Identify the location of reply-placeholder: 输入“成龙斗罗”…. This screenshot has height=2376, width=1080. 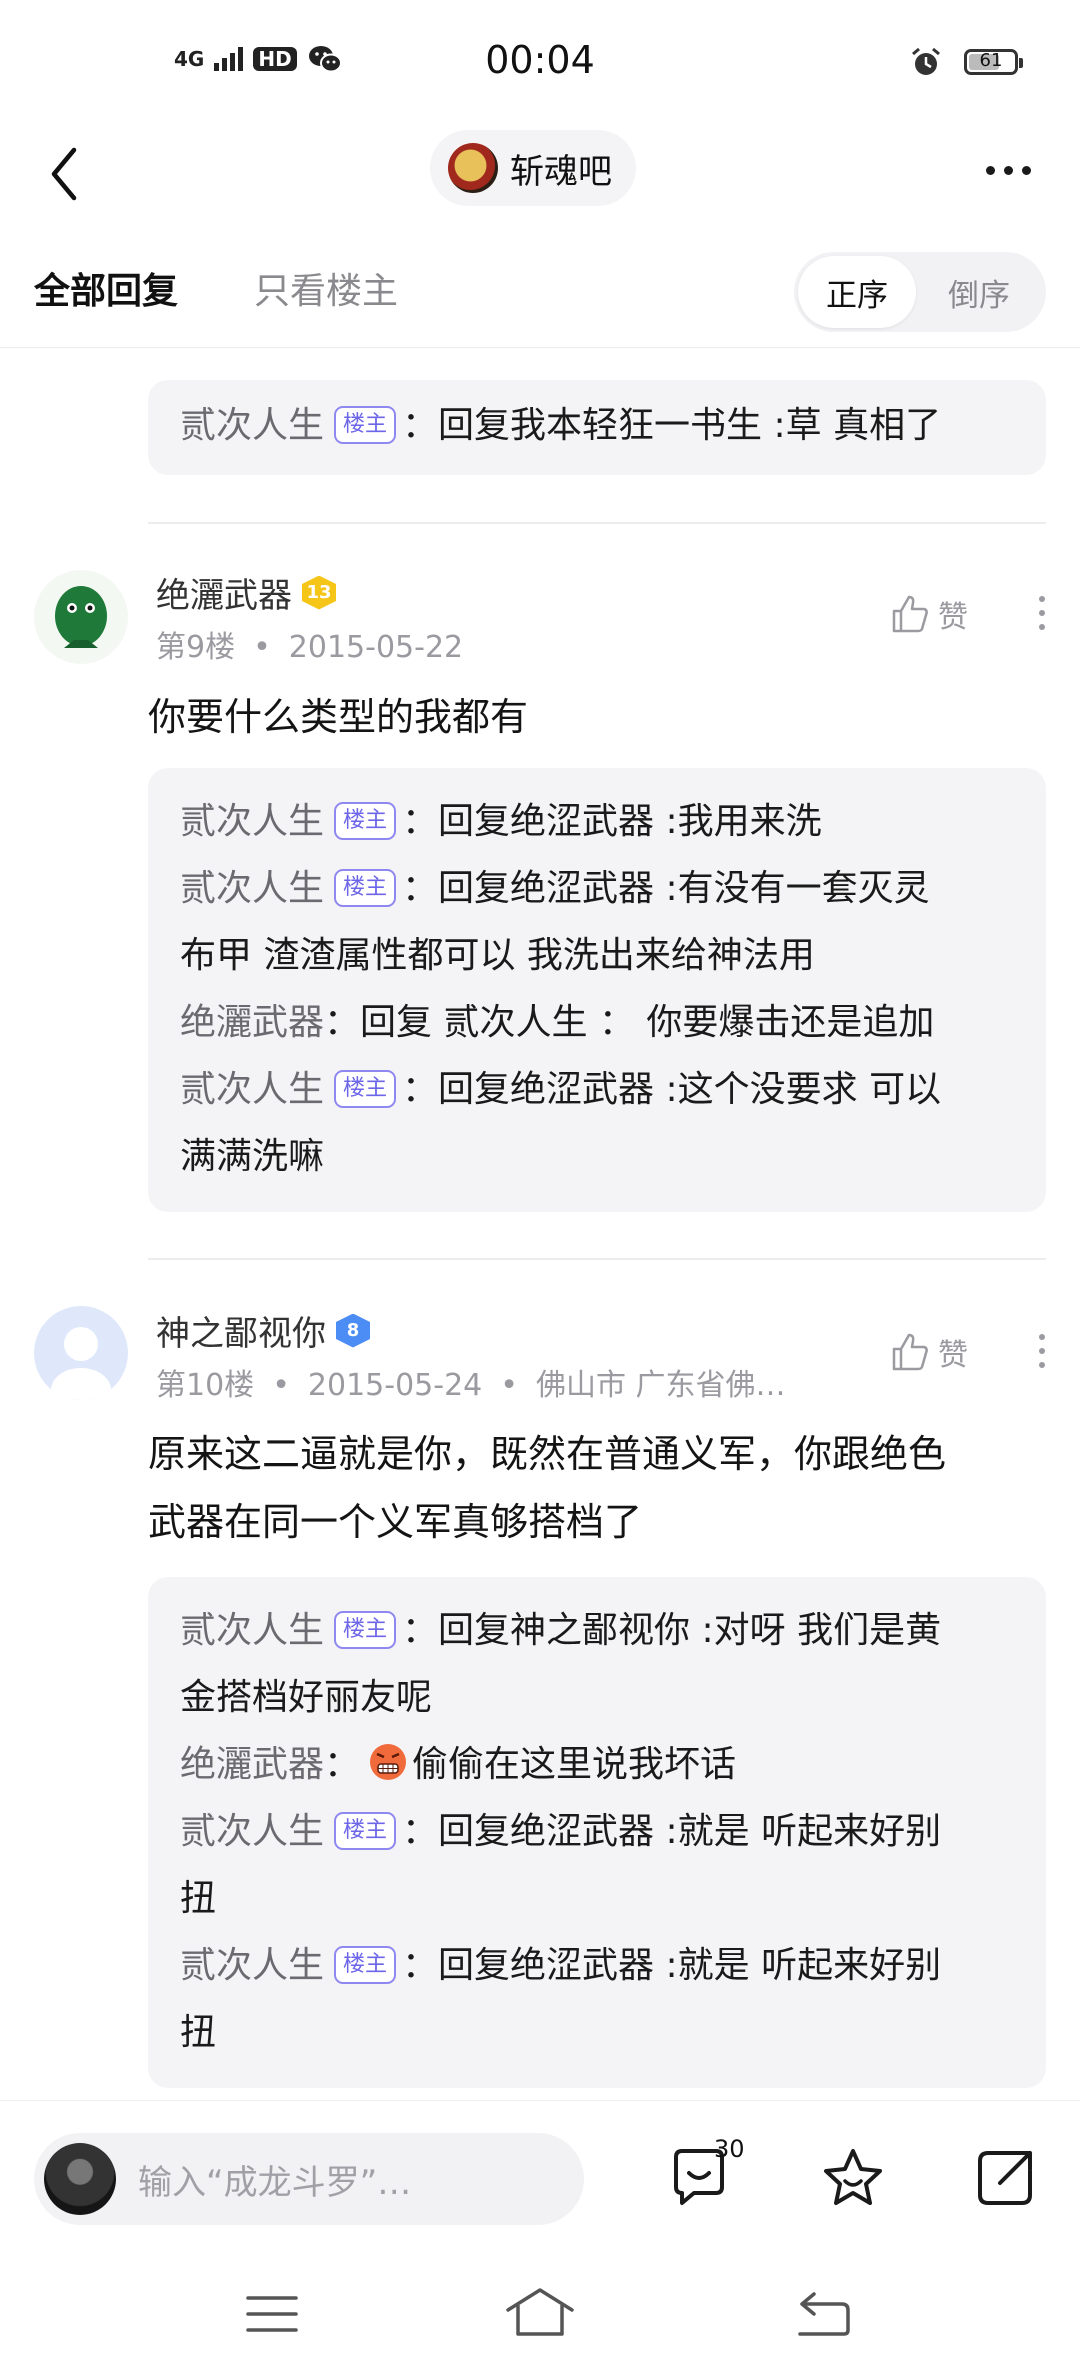
(275, 2183).